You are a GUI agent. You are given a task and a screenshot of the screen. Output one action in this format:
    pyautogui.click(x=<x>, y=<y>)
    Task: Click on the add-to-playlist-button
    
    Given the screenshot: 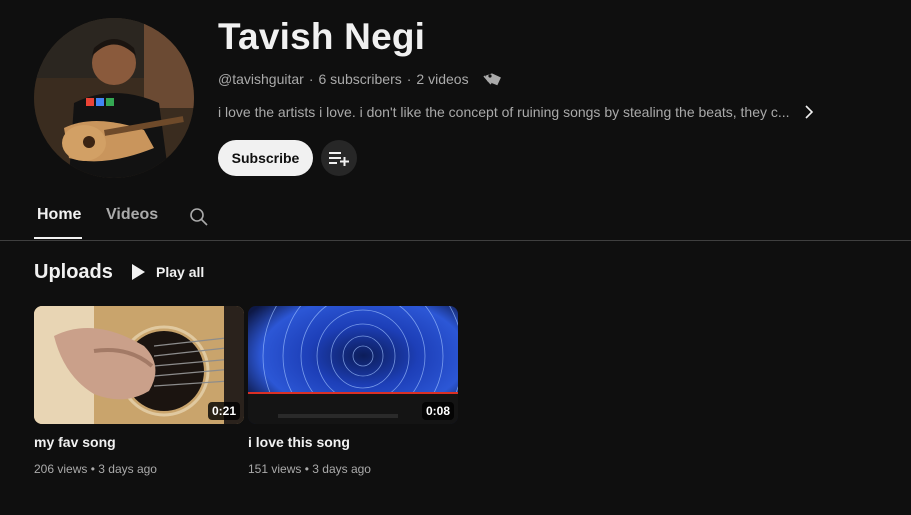 What is the action you would take?
    pyautogui.click(x=339, y=158)
    